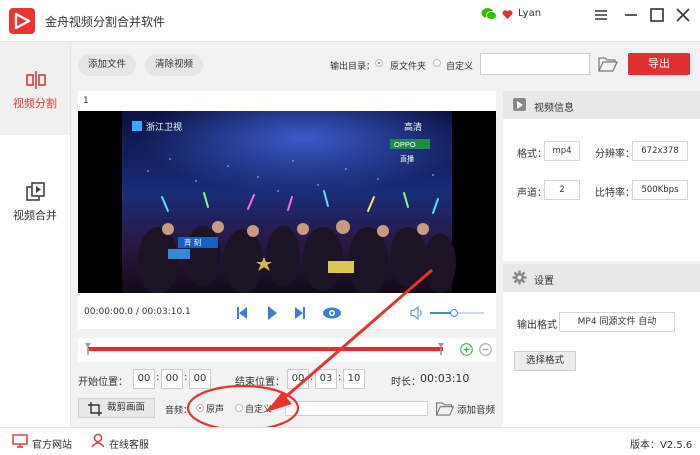 This screenshot has width=700, height=455. Describe the element at coordinates (200, 408) in the screenshot. I see `audio-radio-original` at that location.